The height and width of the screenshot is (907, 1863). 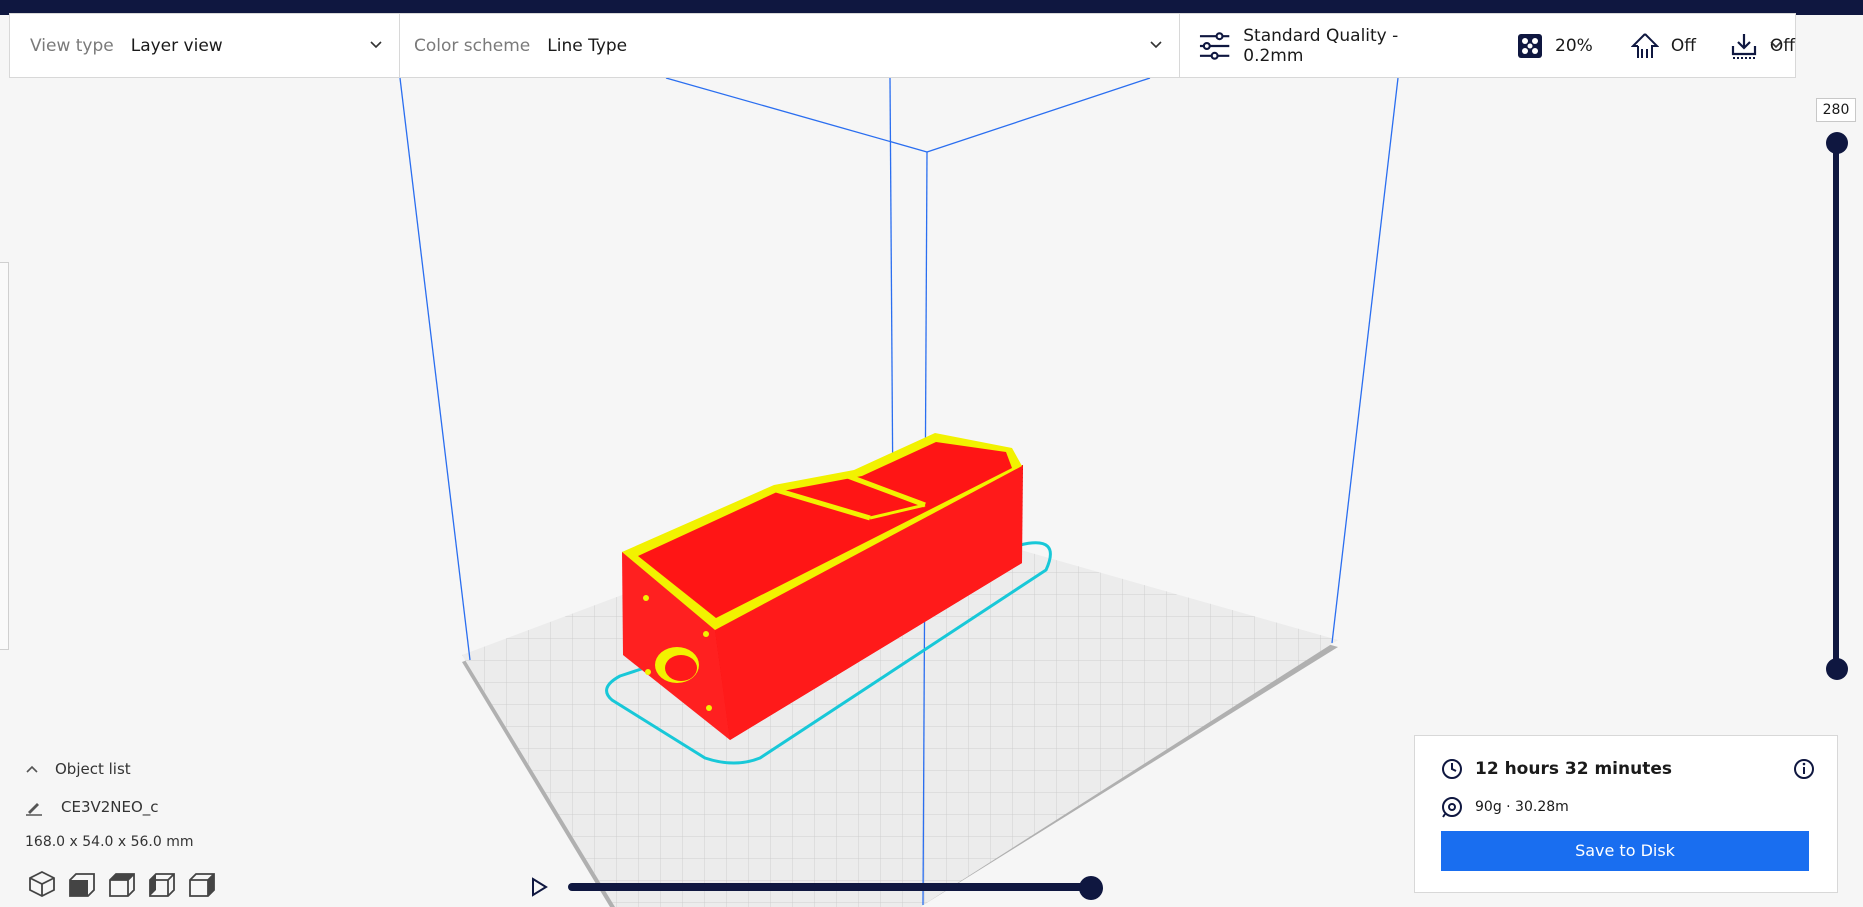 I want to click on color-scheme-label: Color scheme, so click(x=472, y=45).